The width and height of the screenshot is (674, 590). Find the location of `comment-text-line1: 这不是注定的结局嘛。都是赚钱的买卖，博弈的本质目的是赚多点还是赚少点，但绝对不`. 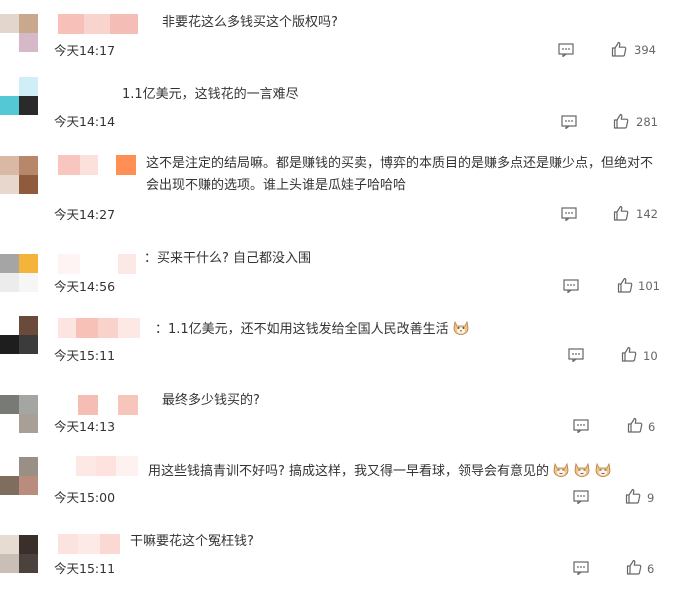

comment-text-line1: 这不是注定的结局嘛。都是赚钱的买卖，博弈的本质目的是赚多点还是赚少点，但绝对不 is located at coordinates (400, 163).